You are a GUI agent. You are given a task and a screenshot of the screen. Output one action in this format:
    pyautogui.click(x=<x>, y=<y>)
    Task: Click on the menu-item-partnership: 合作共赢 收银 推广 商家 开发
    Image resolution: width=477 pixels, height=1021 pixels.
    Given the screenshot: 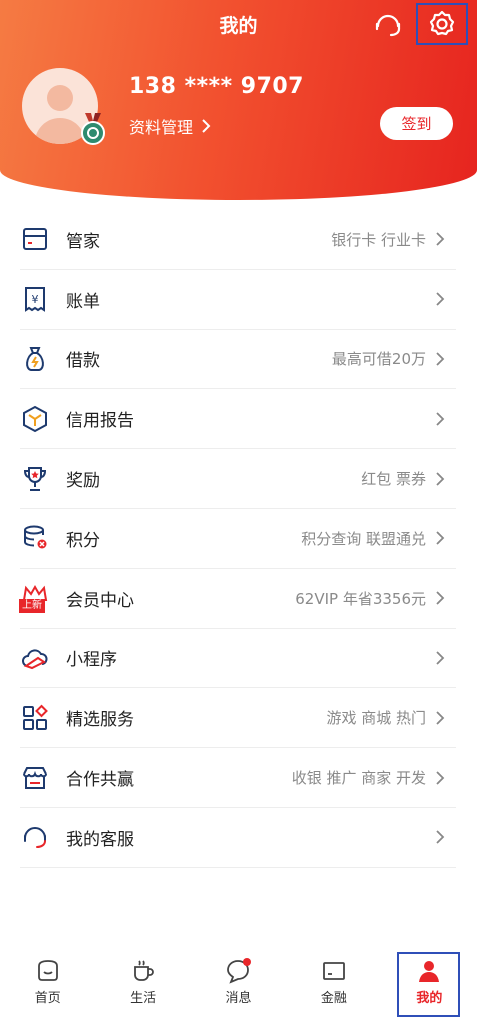 What is the action you would take?
    pyautogui.click(x=238, y=778)
    